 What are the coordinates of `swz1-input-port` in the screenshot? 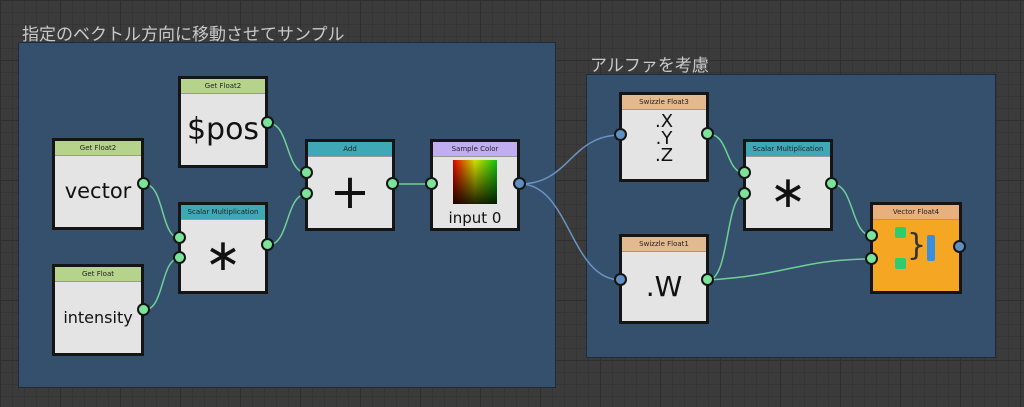 It's located at (620, 279).